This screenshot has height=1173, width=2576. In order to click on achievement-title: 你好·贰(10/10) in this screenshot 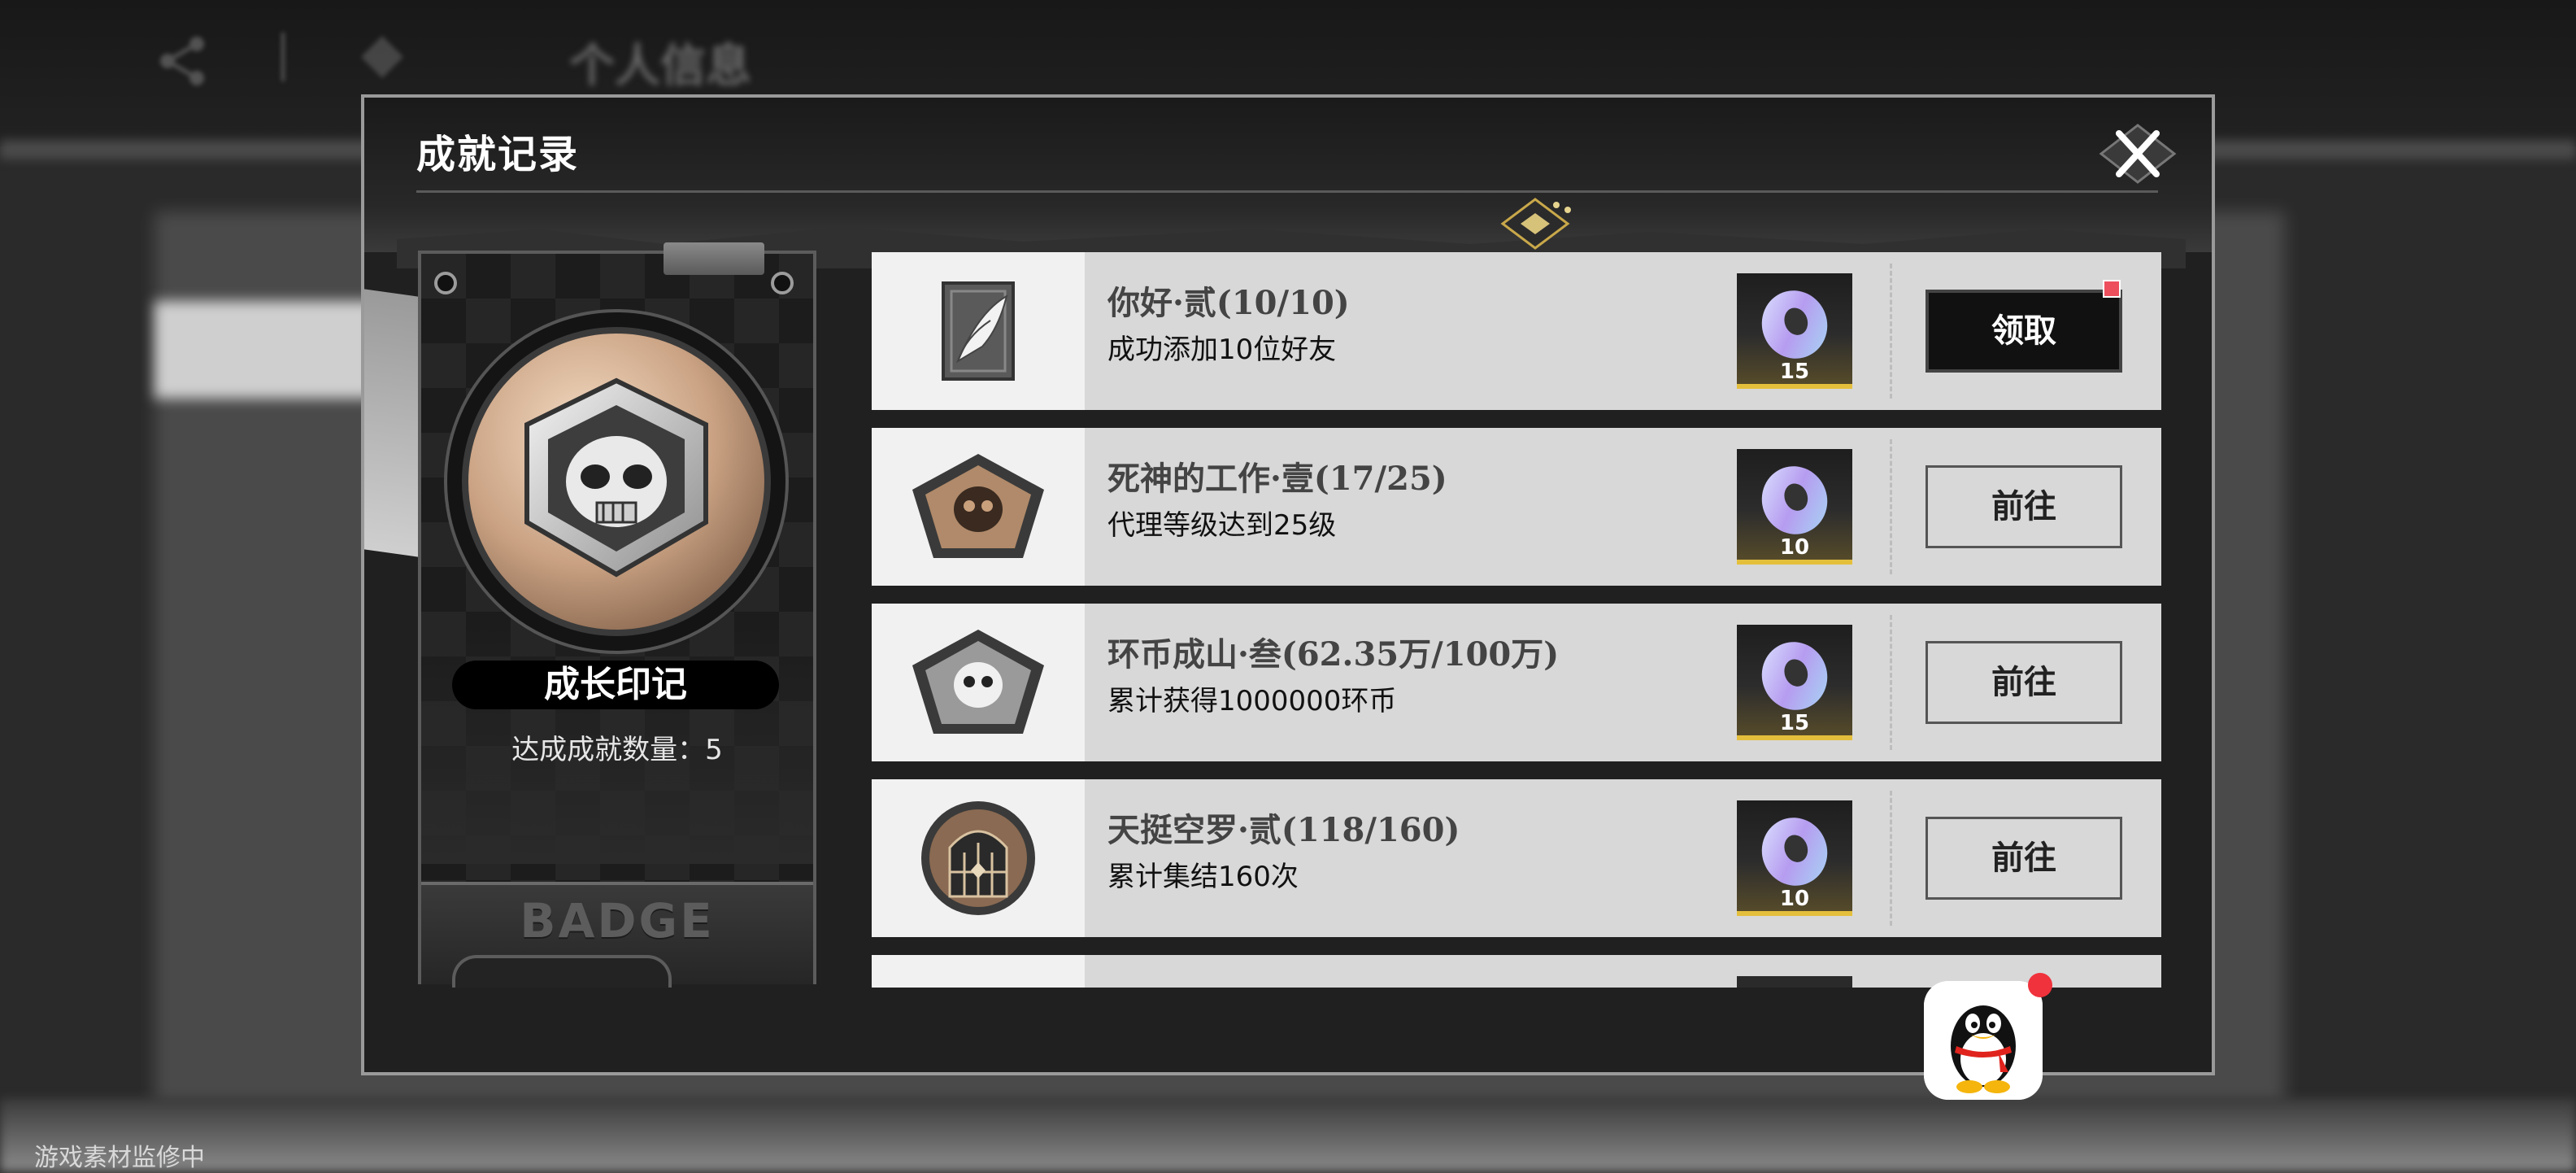, I will do `click(1229, 303)`.